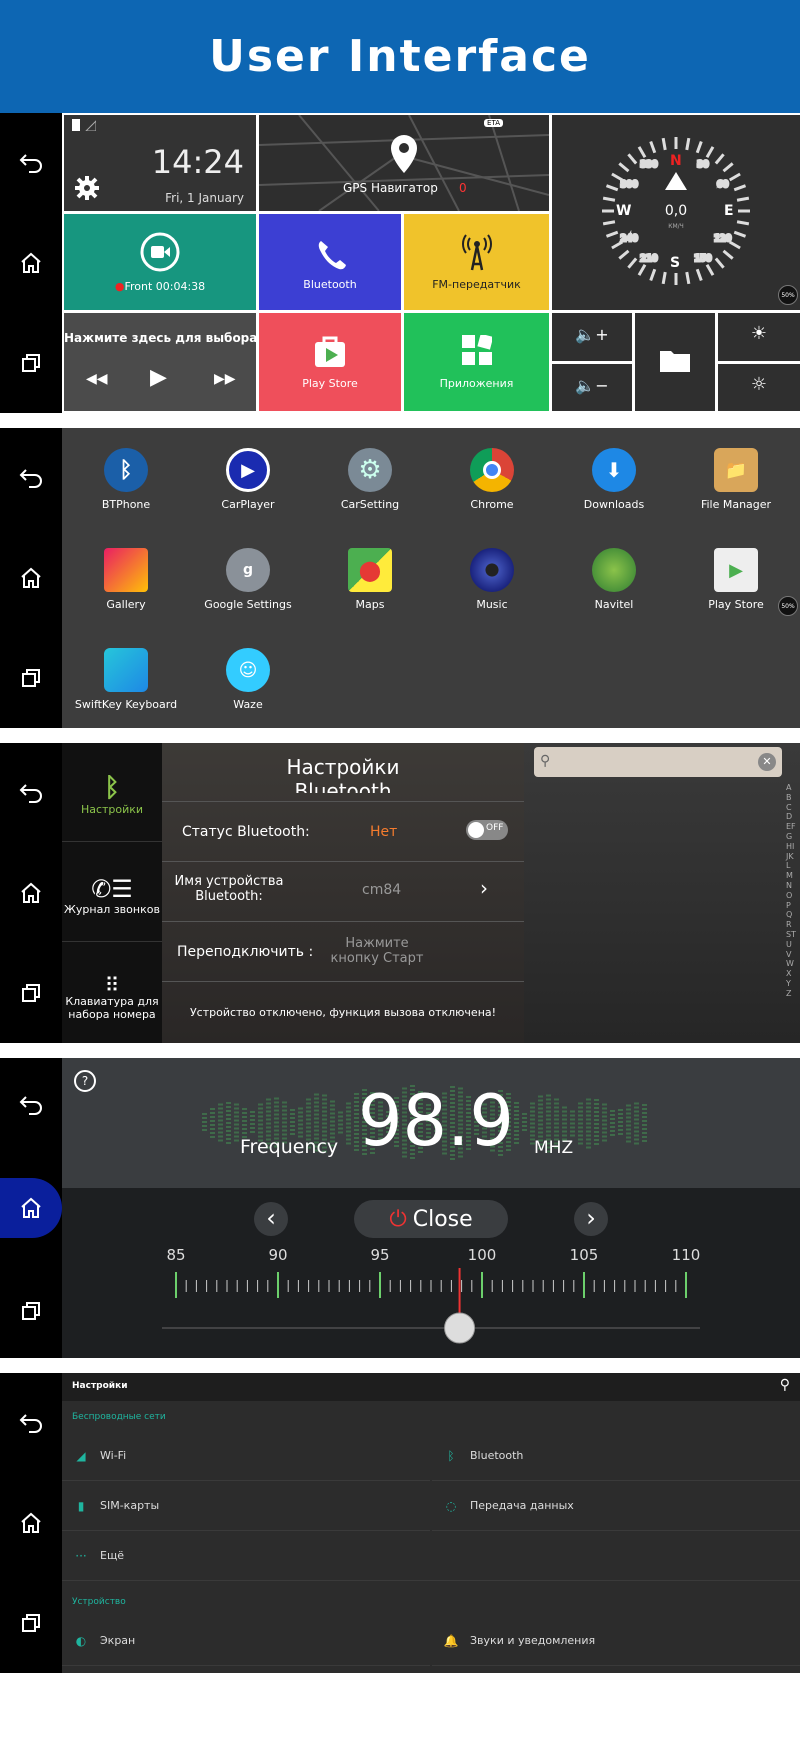 The height and width of the screenshot is (1764, 800). What do you see at coordinates (112, 895) in the screenshot?
I see `bt-nav-call-log: ✆☰ Журнал звонков` at bounding box center [112, 895].